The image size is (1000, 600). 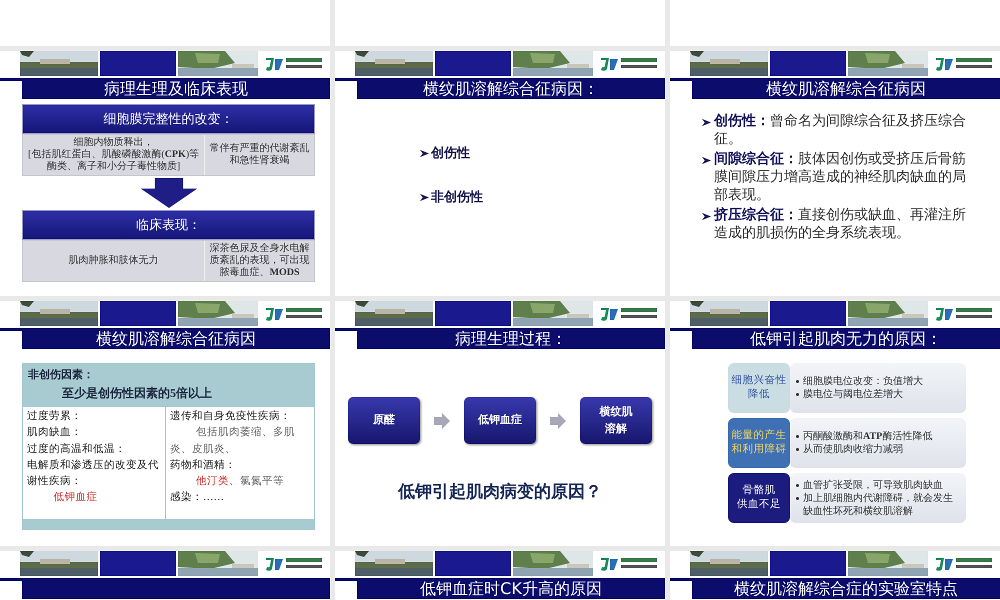 I want to click on slide-thumbnail: 横纹肌溶解综合征病因： 创伤性 非创伤性, so click(x=500, y=173).